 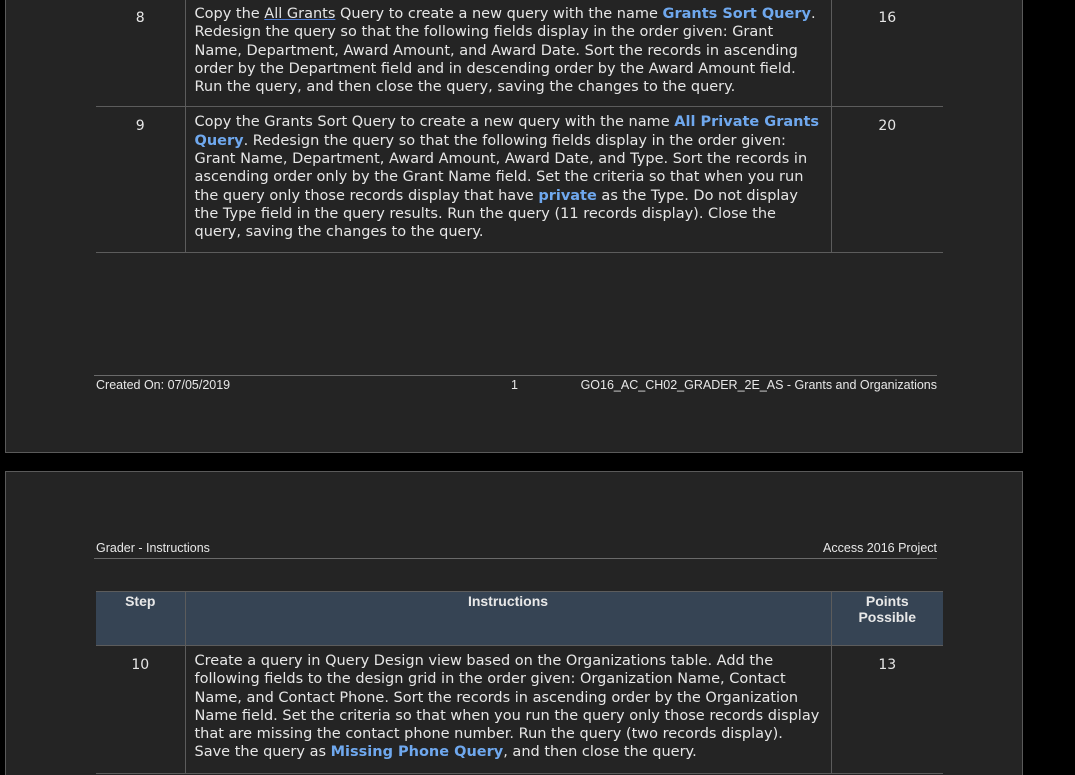 What do you see at coordinates (736, 14) in the screenshot?
I see `highlighted-term: Grants Sort Query` at bounding box center [736, 14].